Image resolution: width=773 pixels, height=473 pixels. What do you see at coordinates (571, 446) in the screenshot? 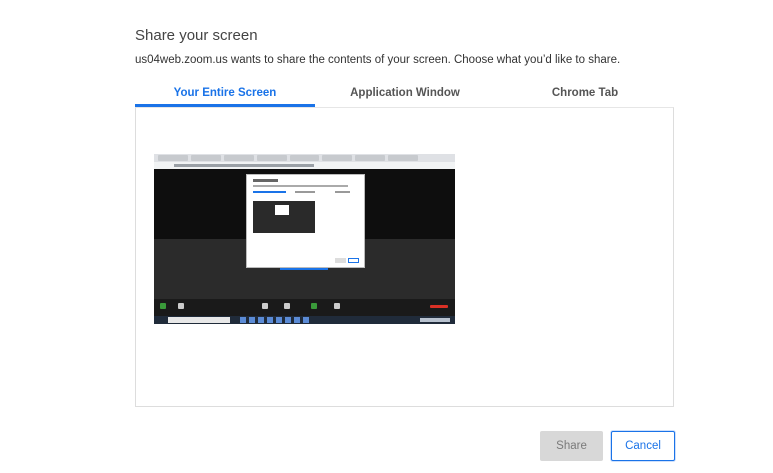
I see `share-button: Share` at bounding box center [571, 446].